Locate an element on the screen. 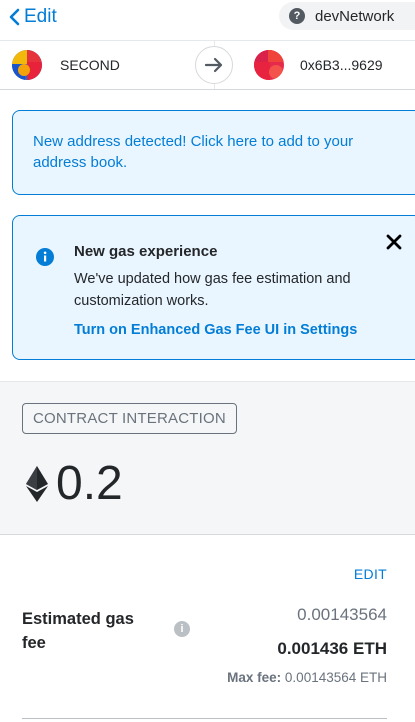 This screenshot has width=415, height=722. sender-account: SECOND is located at coordinates (66, 65).